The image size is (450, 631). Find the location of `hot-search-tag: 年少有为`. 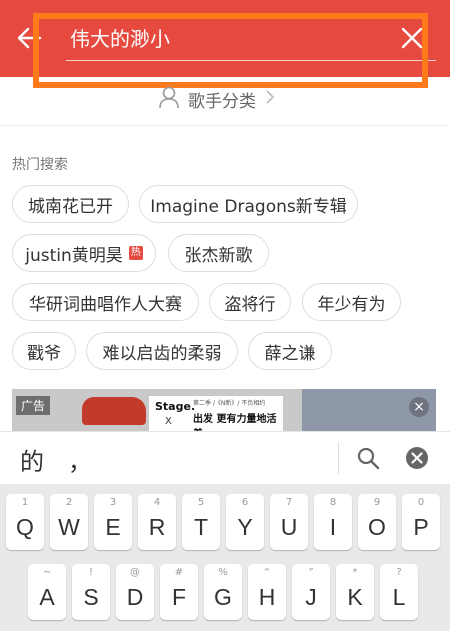

hot-search-tag: 年少有为 is located at coordinates (351, 302).